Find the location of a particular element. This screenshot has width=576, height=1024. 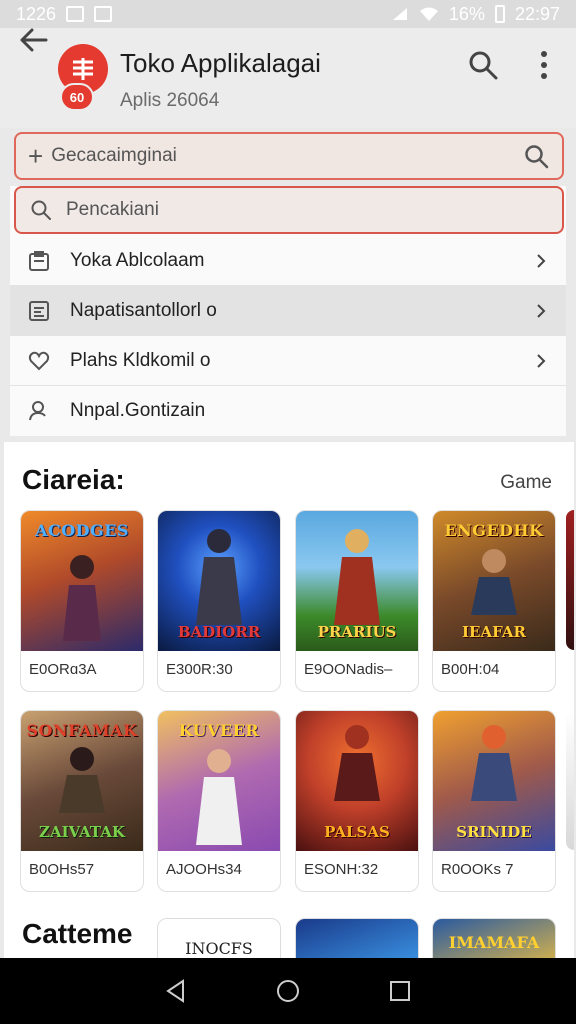

dropdown-search-placeholder: Pencakiani is located at coordinates (112, 209).